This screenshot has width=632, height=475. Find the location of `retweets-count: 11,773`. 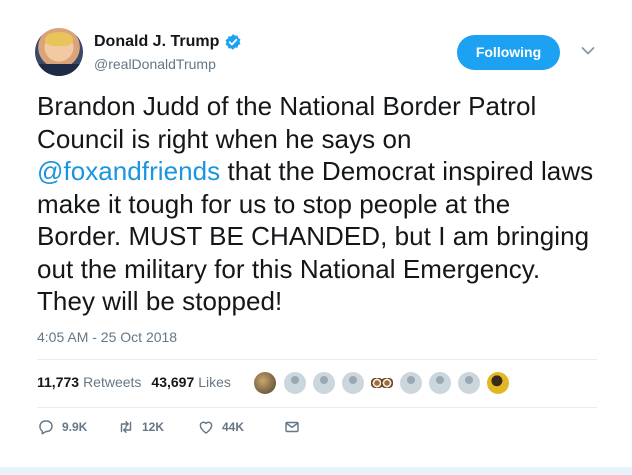

retweets-count: 11,773 is located at coordinates (58, 382).